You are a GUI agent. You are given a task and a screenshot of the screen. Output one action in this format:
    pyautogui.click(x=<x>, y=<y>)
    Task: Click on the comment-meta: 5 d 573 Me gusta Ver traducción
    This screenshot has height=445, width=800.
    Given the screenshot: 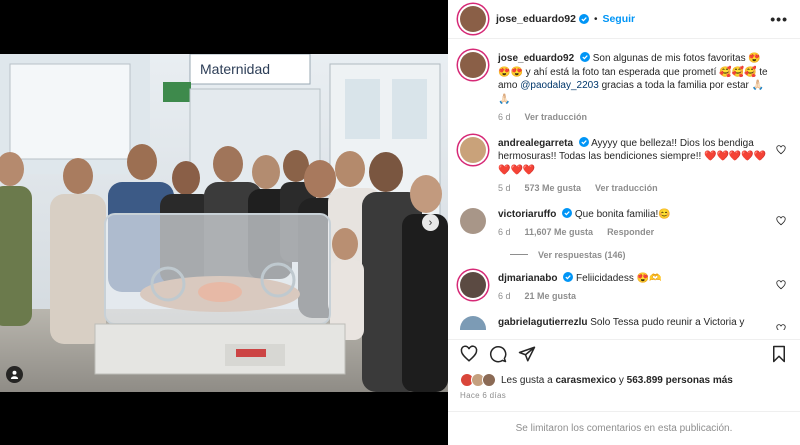 What is the action you would take?
    pyautogui.click(x=633, y=189)
    